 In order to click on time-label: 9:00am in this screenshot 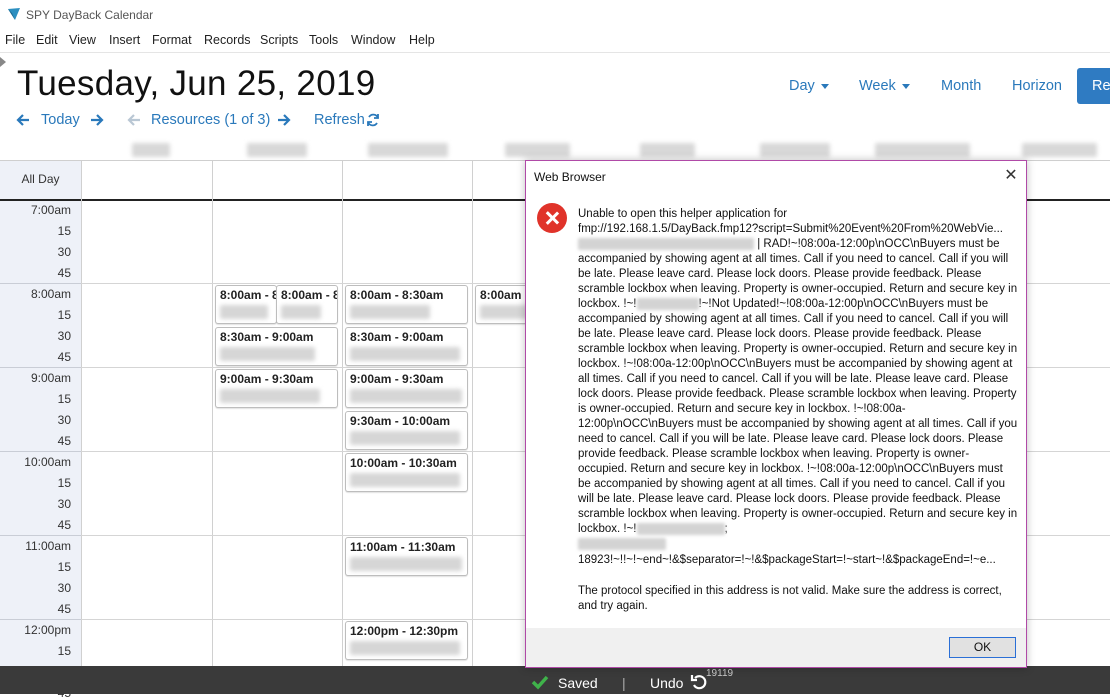, I will do `click(50, 378)`.